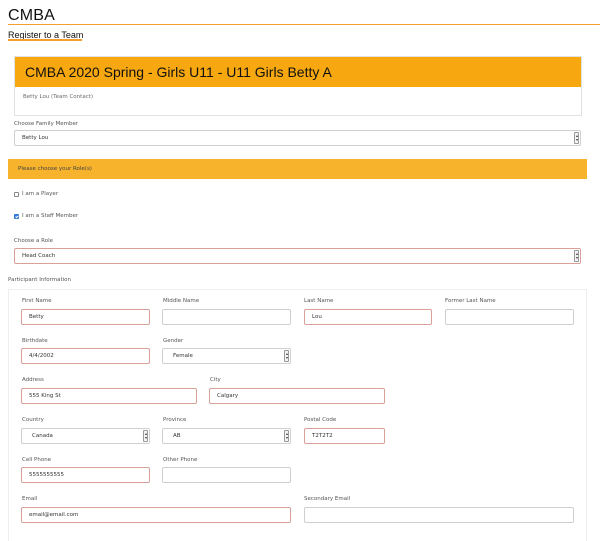  Describe the element at coordinates (37, 460) in the screenshot. I see `cell-phone-label: Cell Phone` at that location.